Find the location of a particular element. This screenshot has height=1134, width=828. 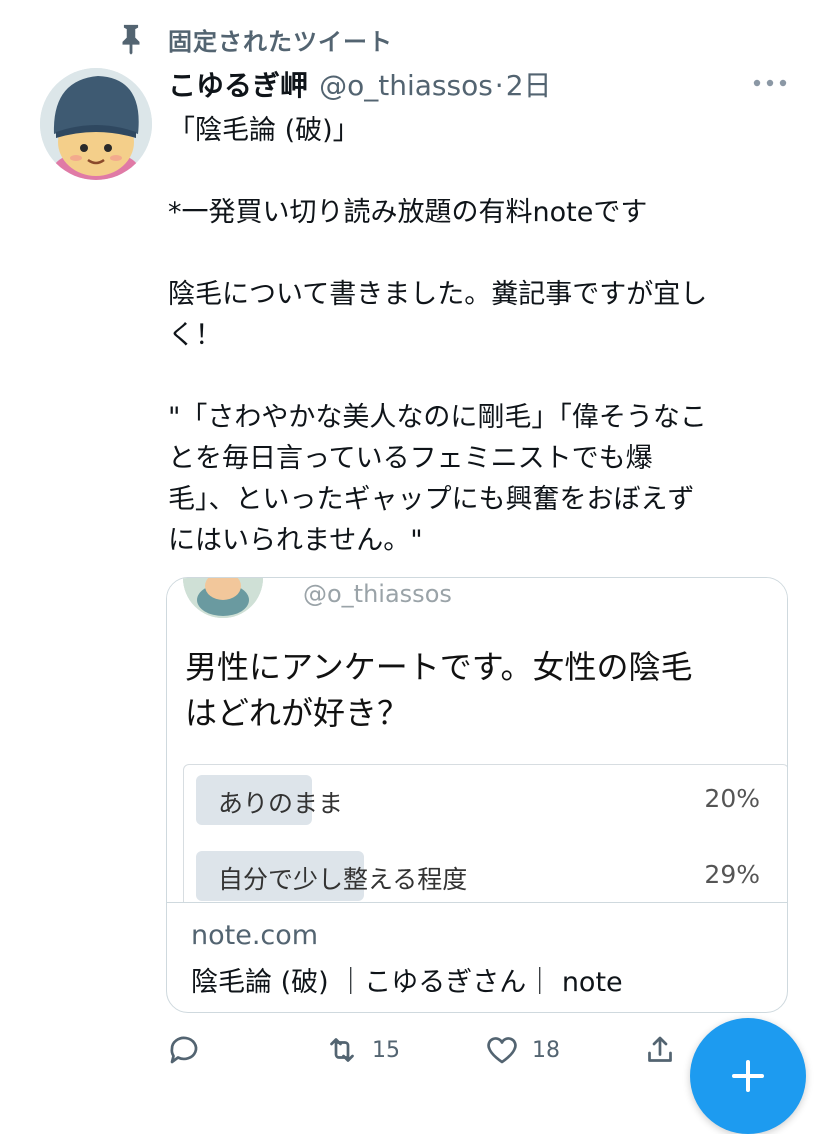

tweet-line: 「陰毛論 (破)」 is located at coordinates (264, 130).